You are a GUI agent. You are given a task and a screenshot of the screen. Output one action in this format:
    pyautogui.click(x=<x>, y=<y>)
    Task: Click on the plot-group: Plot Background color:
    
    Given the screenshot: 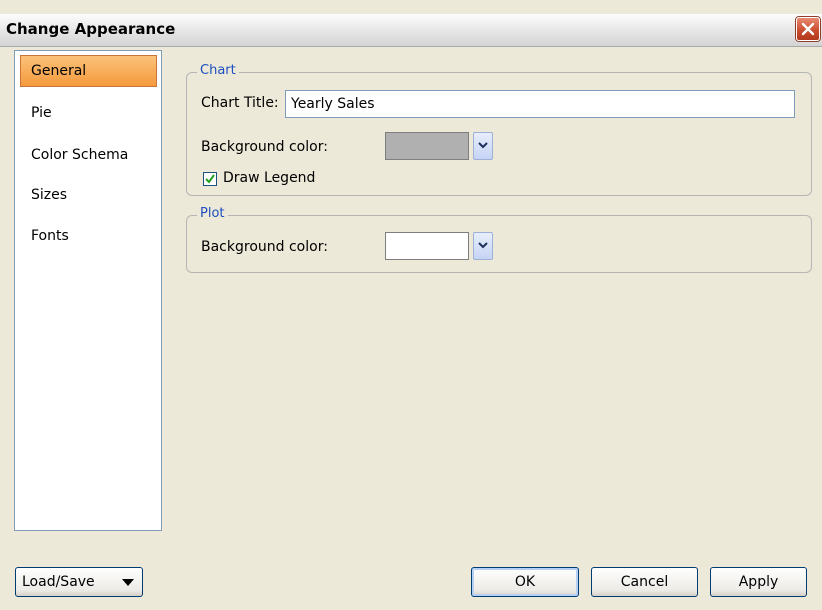 What is the action you would take?
    pyautogui.click(x=499, y=239)
    